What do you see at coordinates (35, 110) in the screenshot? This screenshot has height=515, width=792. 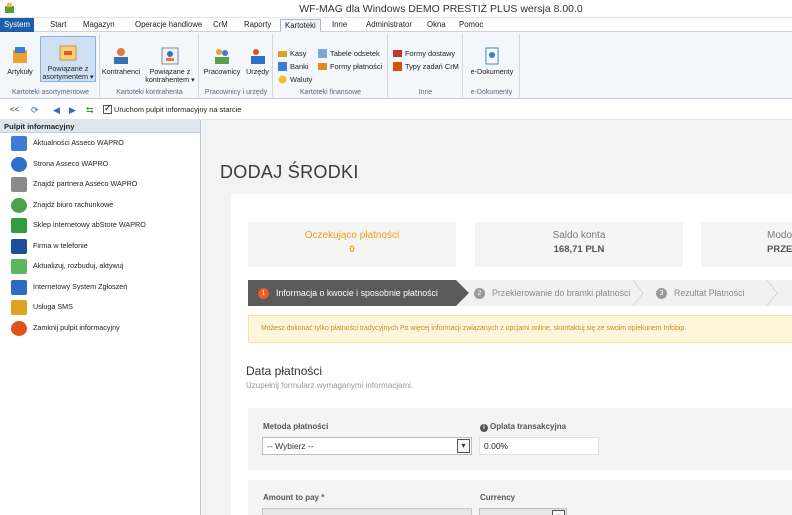 I see `refresh-icon: ⟳` at bounding box center [35, 110].